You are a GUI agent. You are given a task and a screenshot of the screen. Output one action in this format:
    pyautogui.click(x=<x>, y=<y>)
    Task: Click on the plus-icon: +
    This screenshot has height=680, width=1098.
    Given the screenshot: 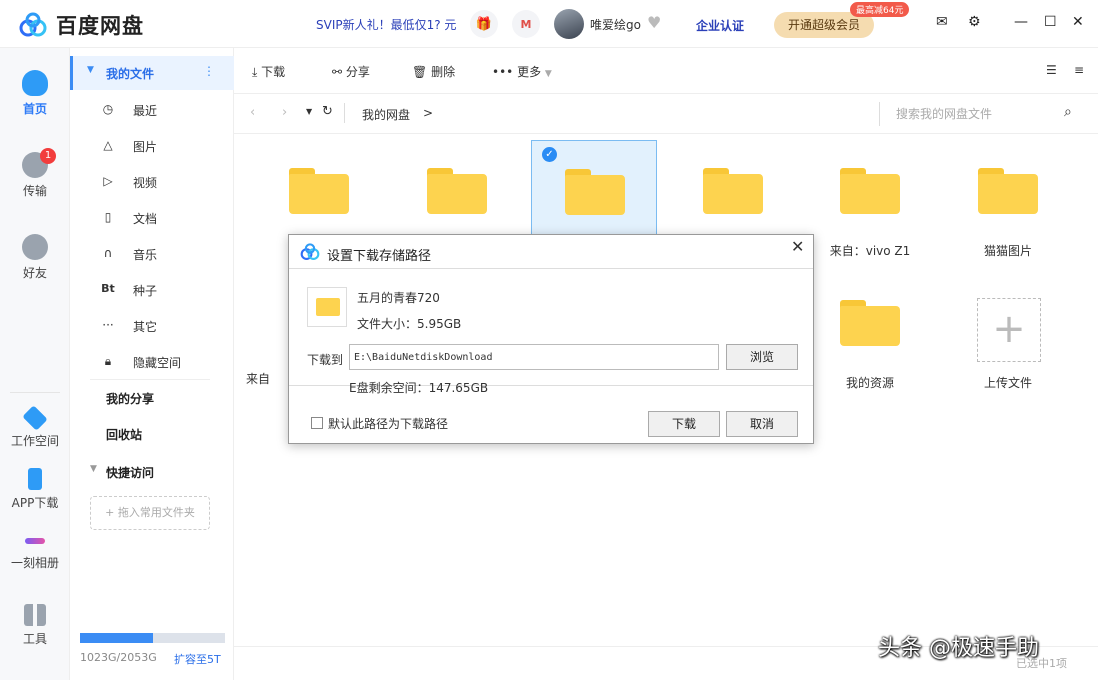 What is the action you would take?
    pyautogui.click(x=1009, y=330)
    